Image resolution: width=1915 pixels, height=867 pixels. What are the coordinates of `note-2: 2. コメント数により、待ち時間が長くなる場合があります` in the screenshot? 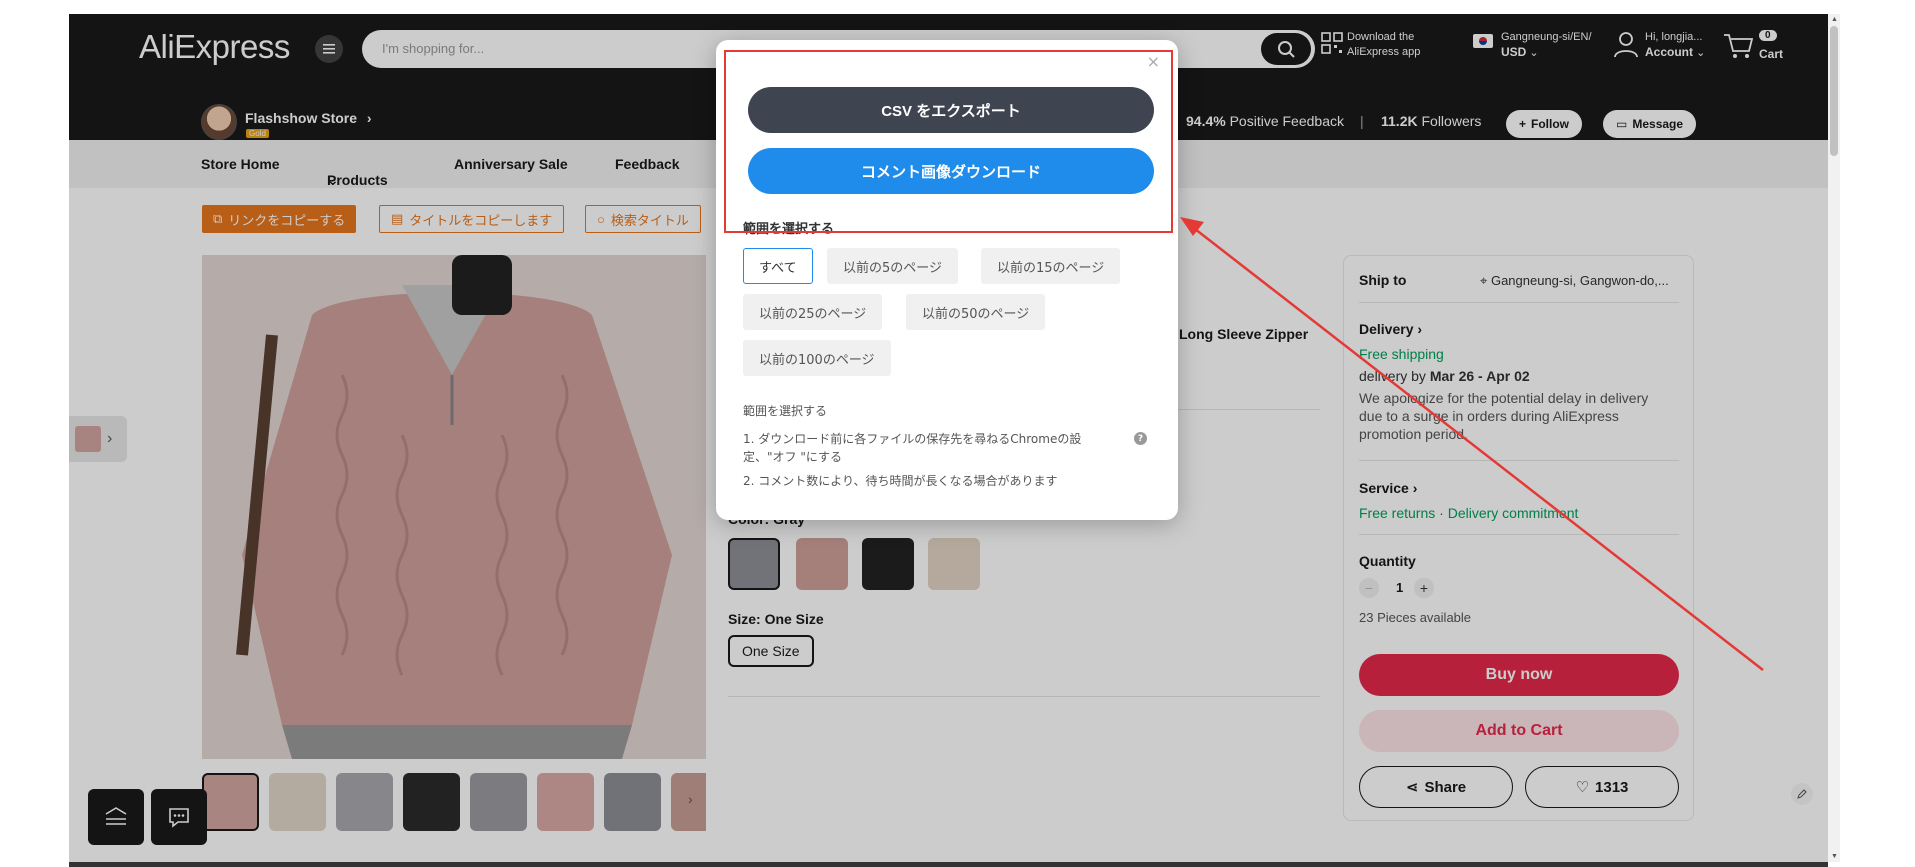 It's located at (900, 481).